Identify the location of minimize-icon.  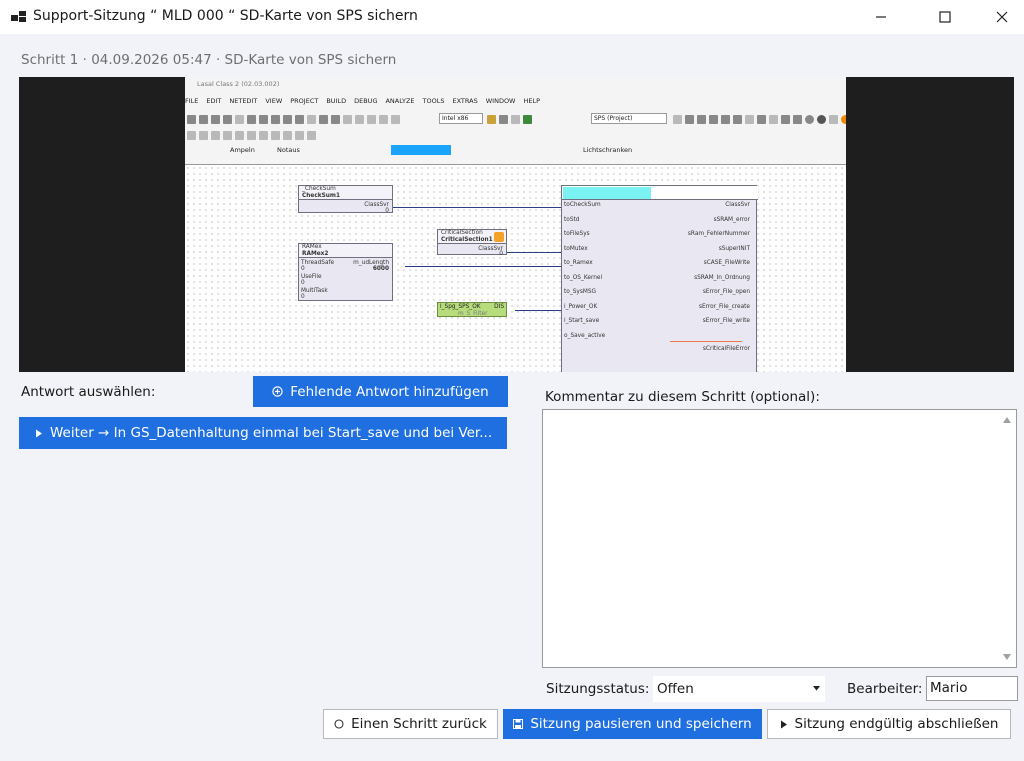
(881, 17).